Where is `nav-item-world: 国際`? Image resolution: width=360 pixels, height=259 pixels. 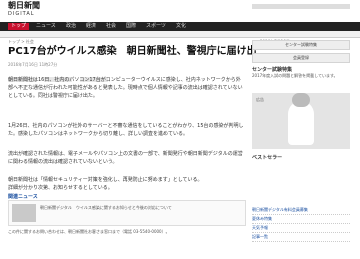 nav-item-world: 国際 is located at coordinates (131, 26).